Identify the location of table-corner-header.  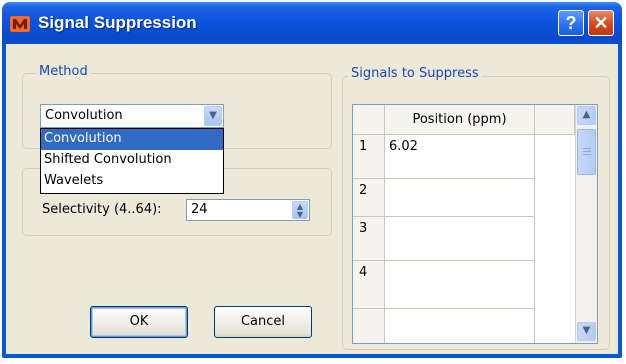
(369, 120).